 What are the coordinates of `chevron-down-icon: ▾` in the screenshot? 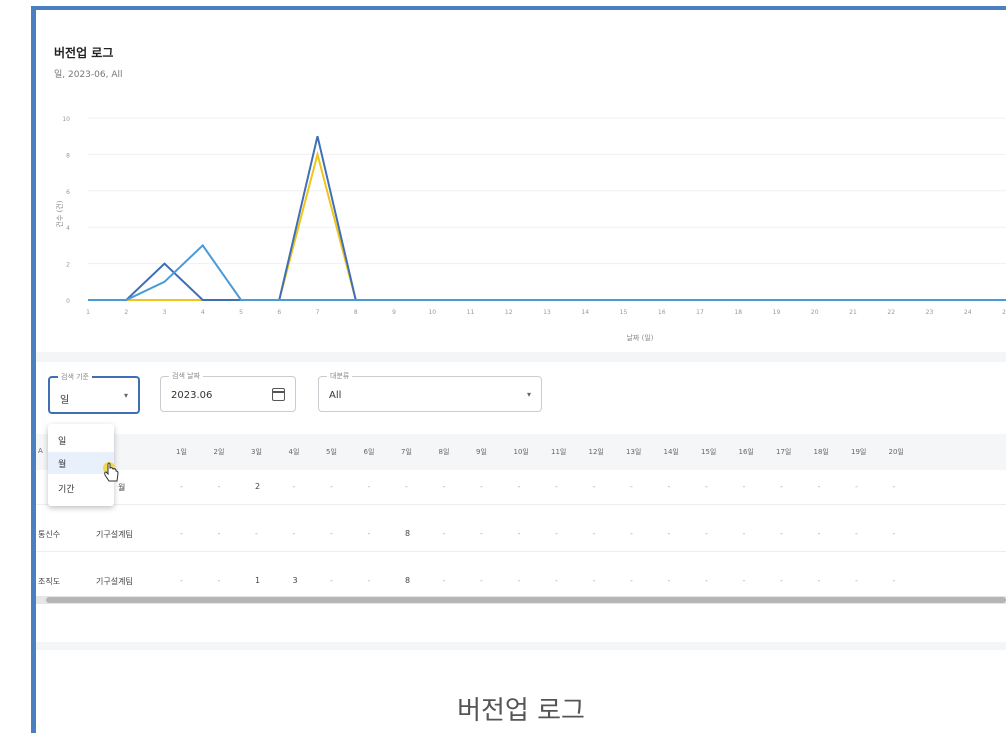 It's located at (125, 395).